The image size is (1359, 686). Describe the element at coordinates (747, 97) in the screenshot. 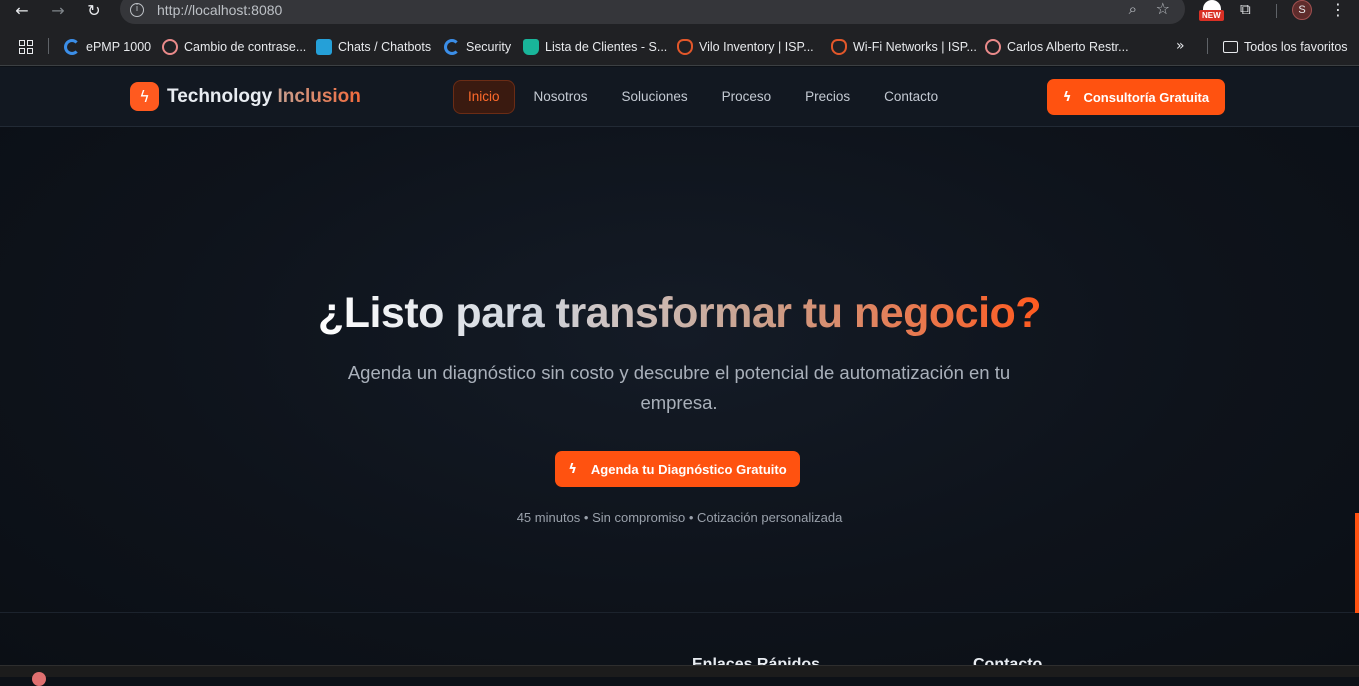

I see `nav-proceso: Proceso` at that location.